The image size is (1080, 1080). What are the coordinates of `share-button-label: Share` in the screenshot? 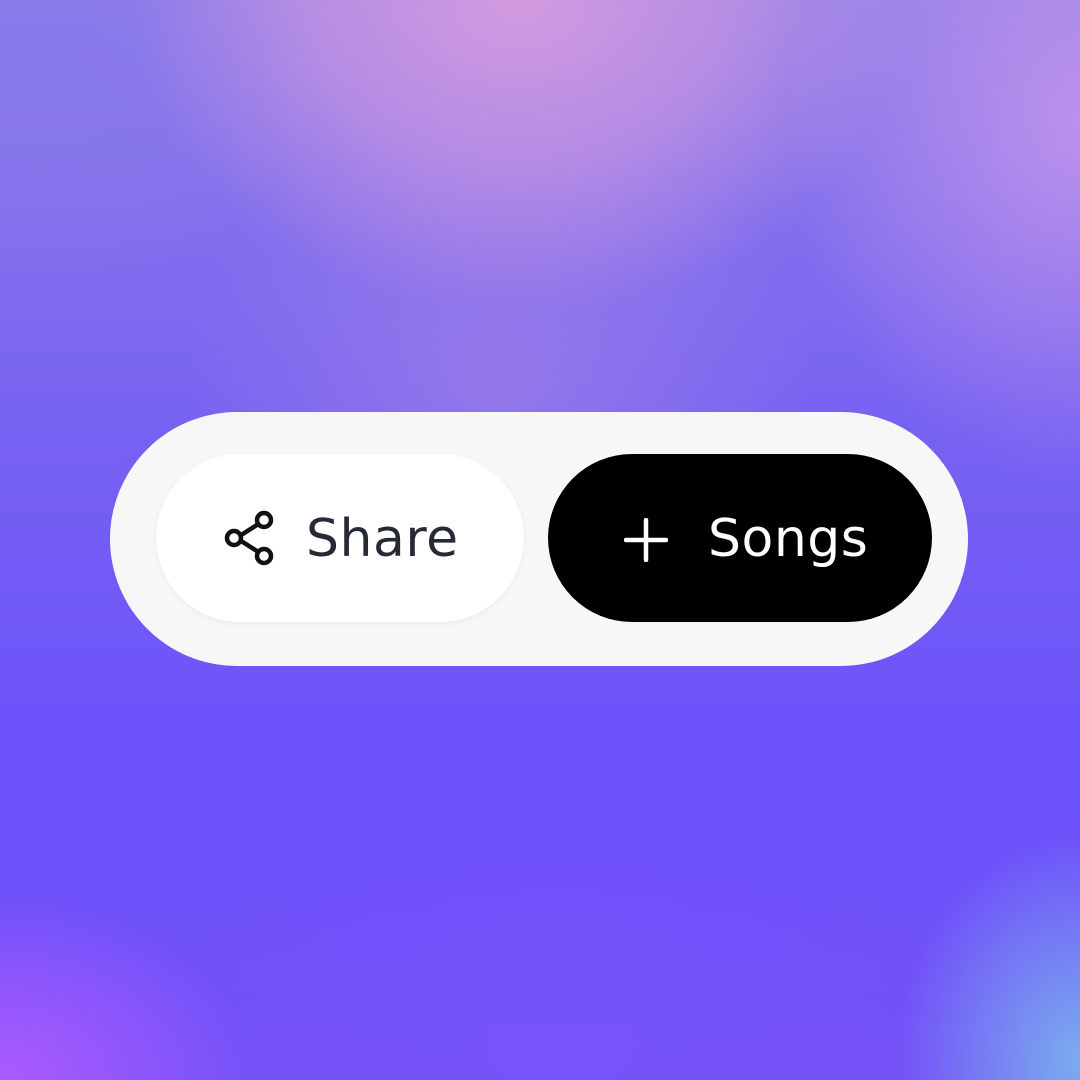 It's located at (382, 539).